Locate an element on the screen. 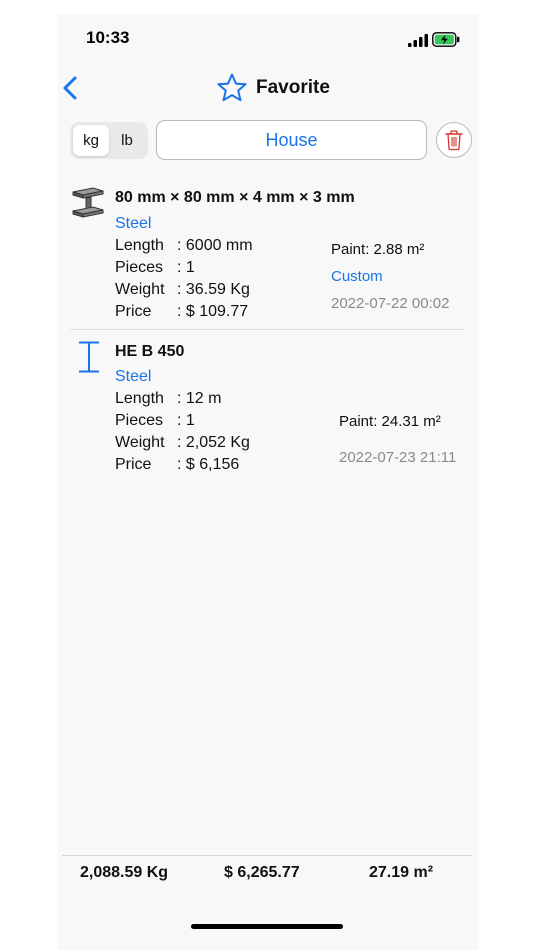 This screenshot has width=534, height=950. project-selector-button: House is located at coordinates (291, 140).